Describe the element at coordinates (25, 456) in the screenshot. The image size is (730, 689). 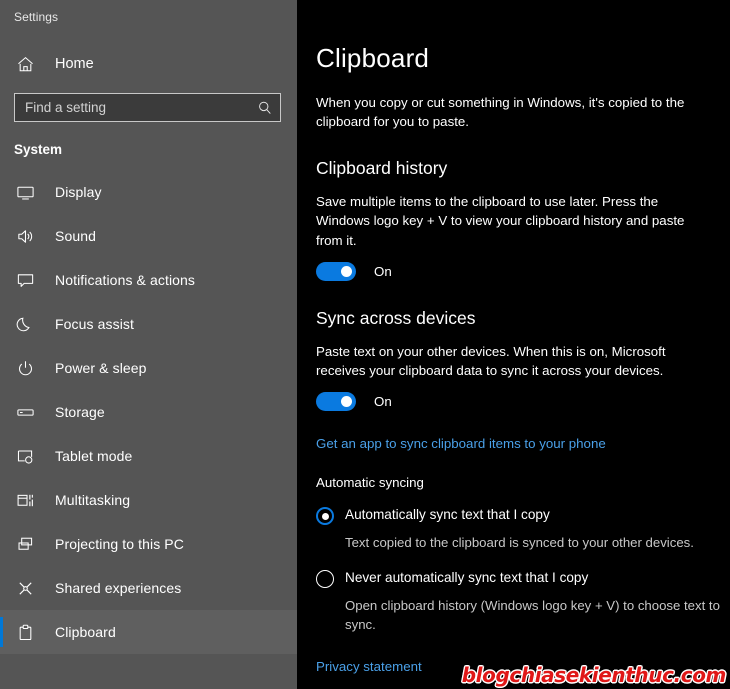
I see `tablet-icon` at that location.